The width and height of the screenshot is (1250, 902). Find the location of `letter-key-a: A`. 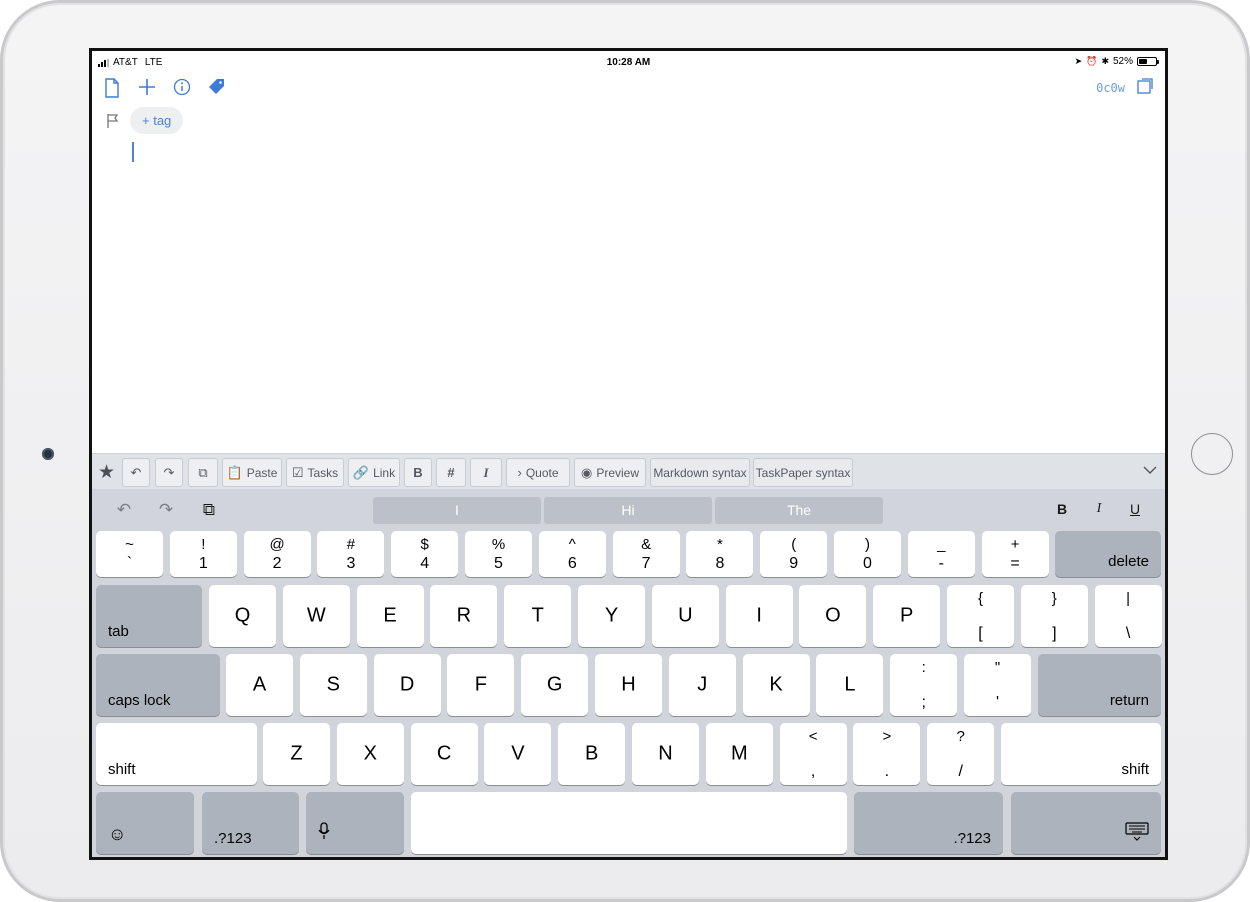

letter-key-a: A is located at coordinates (259, 685).